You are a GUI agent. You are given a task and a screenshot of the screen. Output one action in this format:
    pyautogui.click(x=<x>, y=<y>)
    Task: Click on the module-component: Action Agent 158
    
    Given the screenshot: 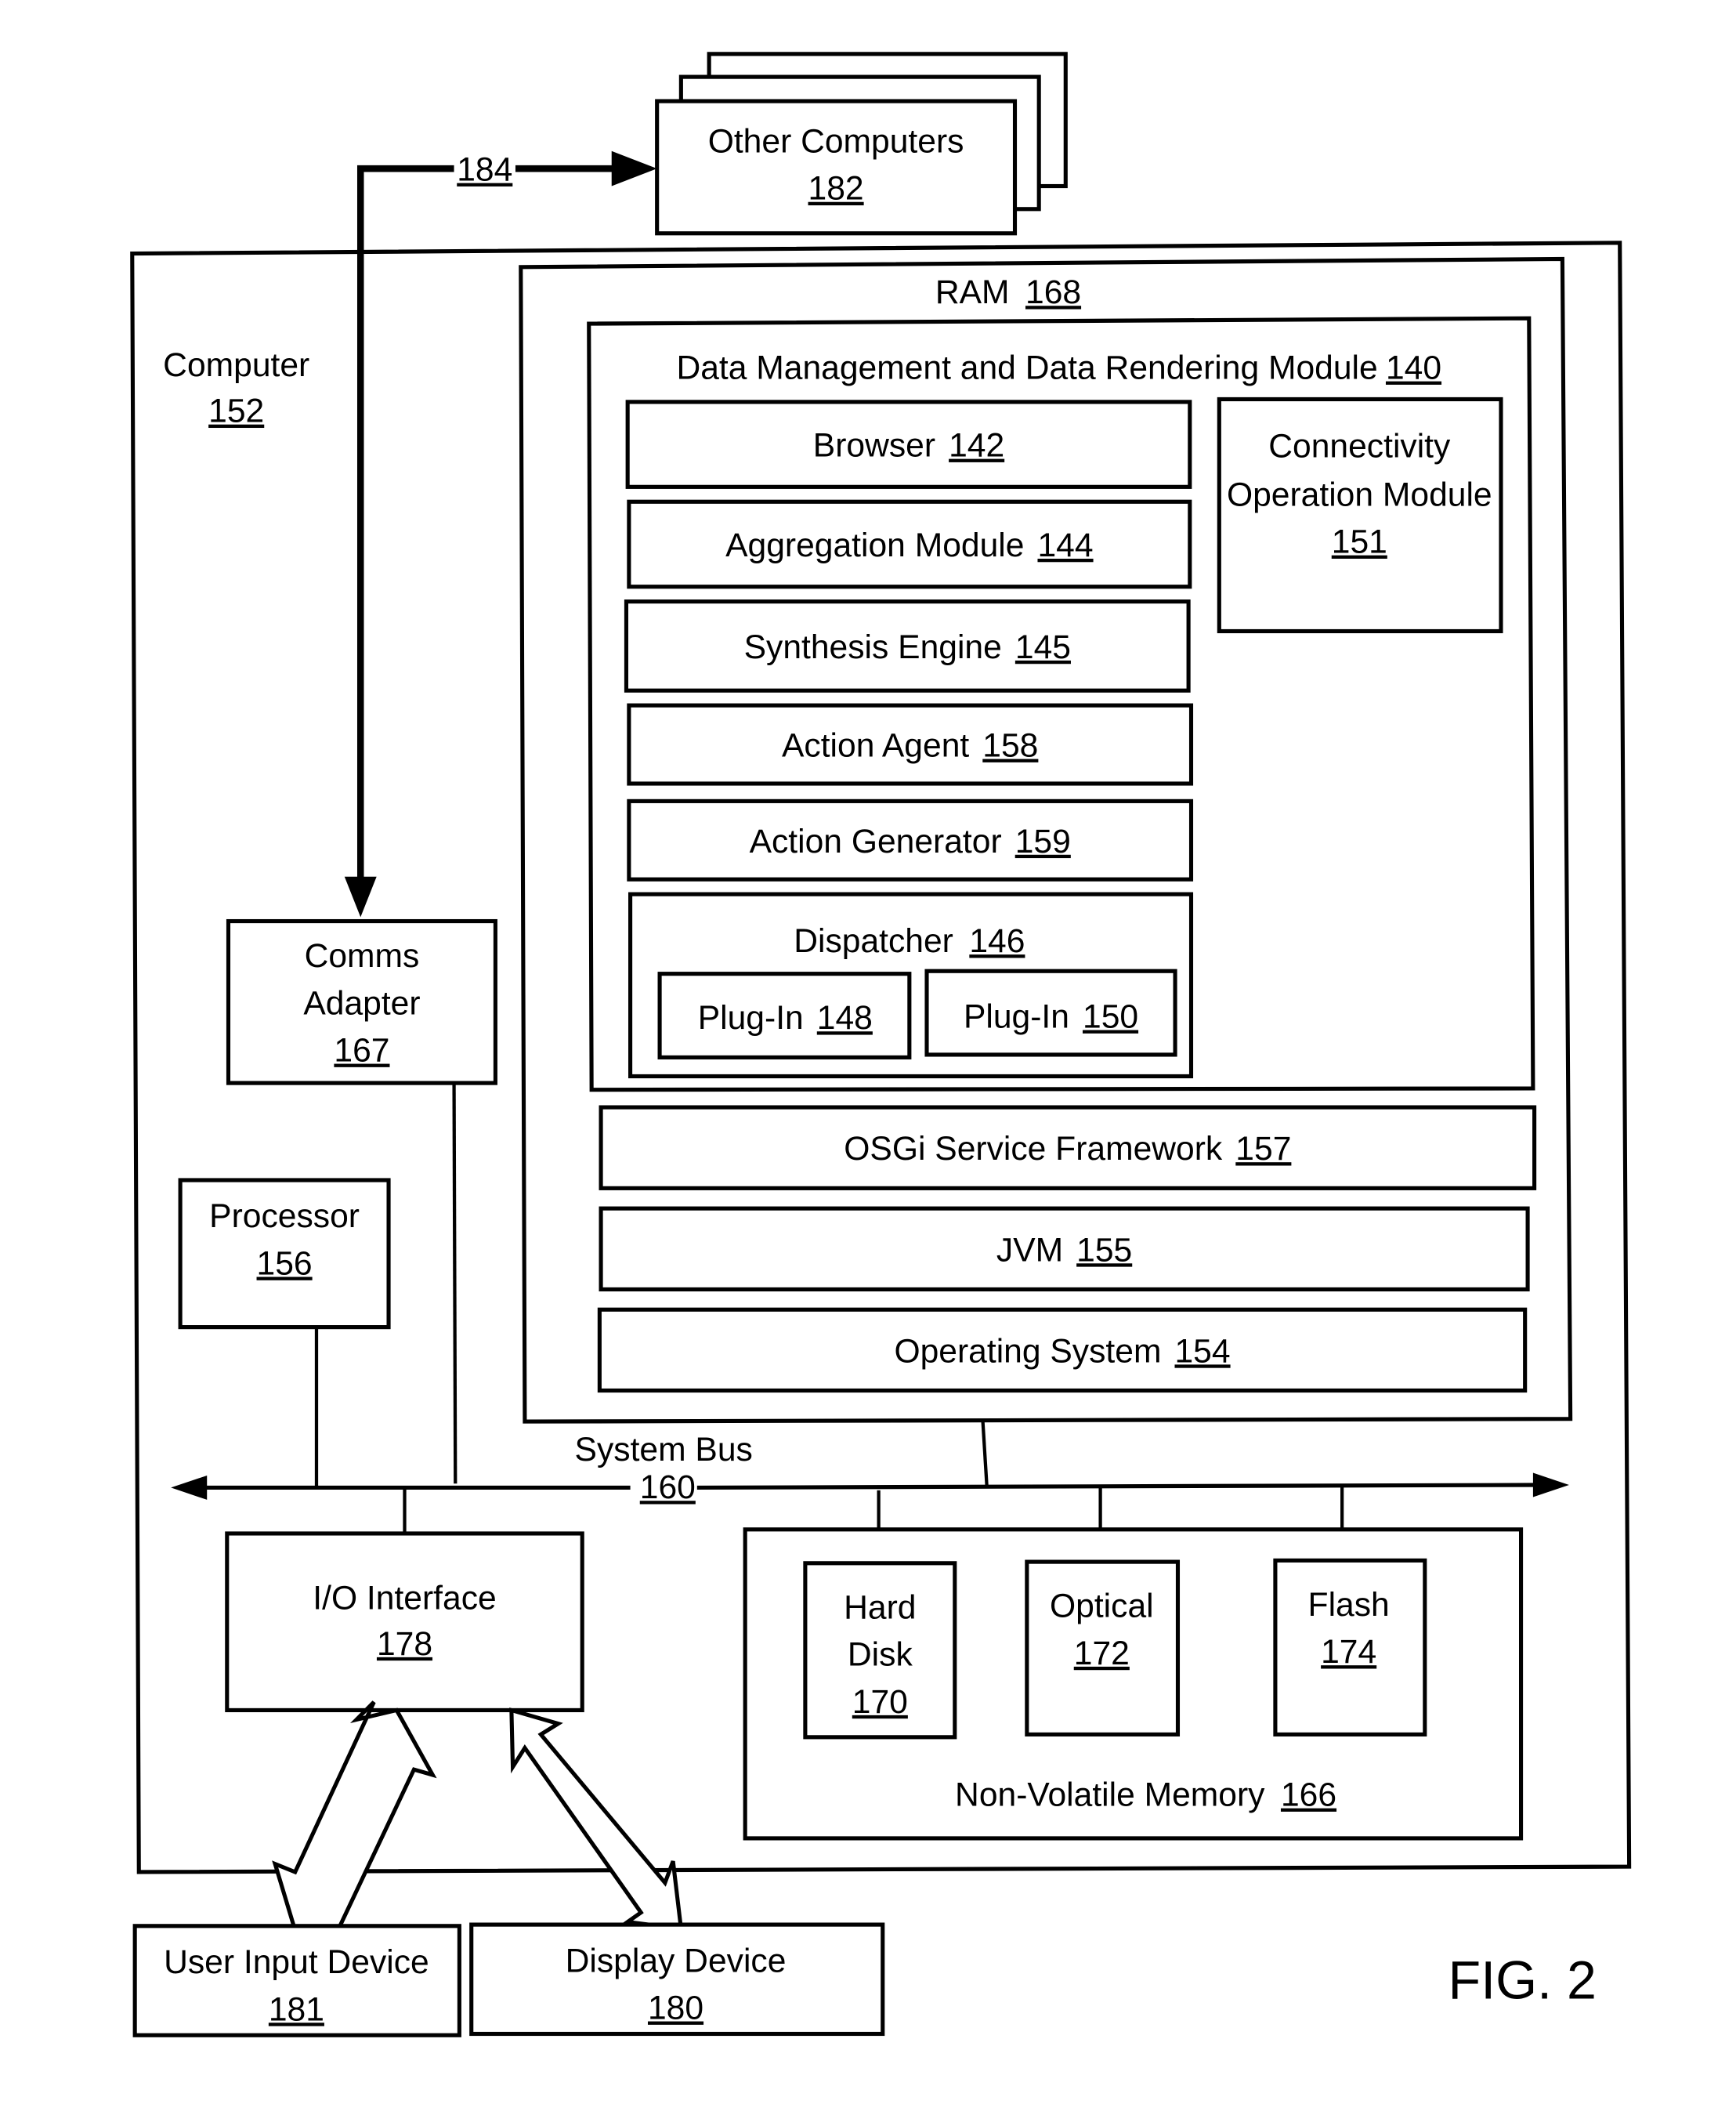 What is the action you would take?
    pyautogui.click(x=910, y=744)
    